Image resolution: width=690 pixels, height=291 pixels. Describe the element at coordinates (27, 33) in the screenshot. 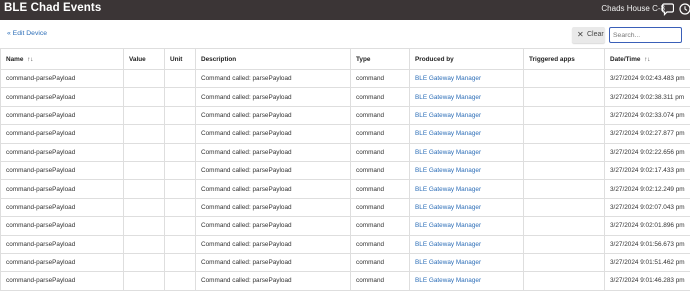

I see `edit-device-link: « Edit Device` at that location.